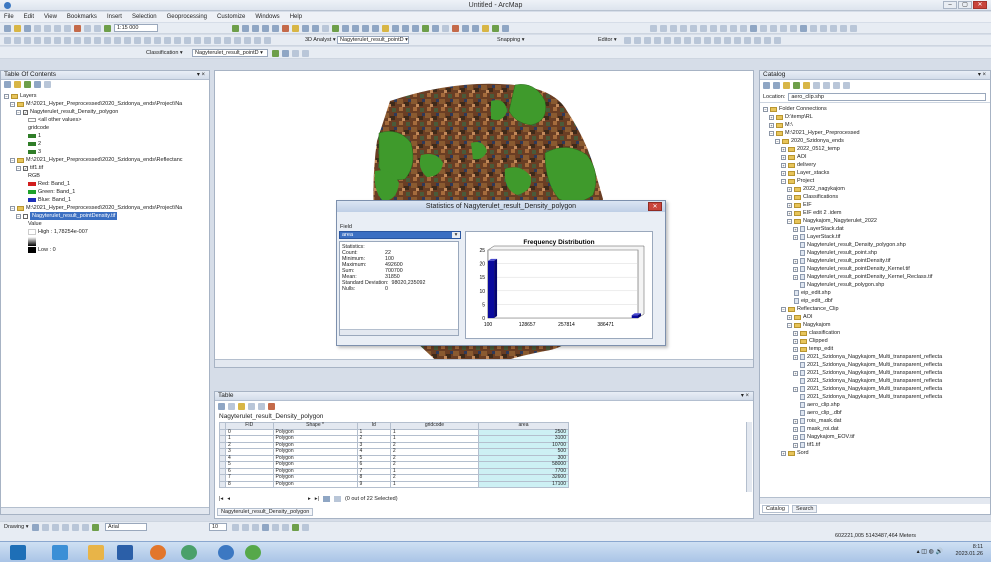  I want to click on catalog-item: Nagyterulet_result_polygon.shp, so click(875, 285).